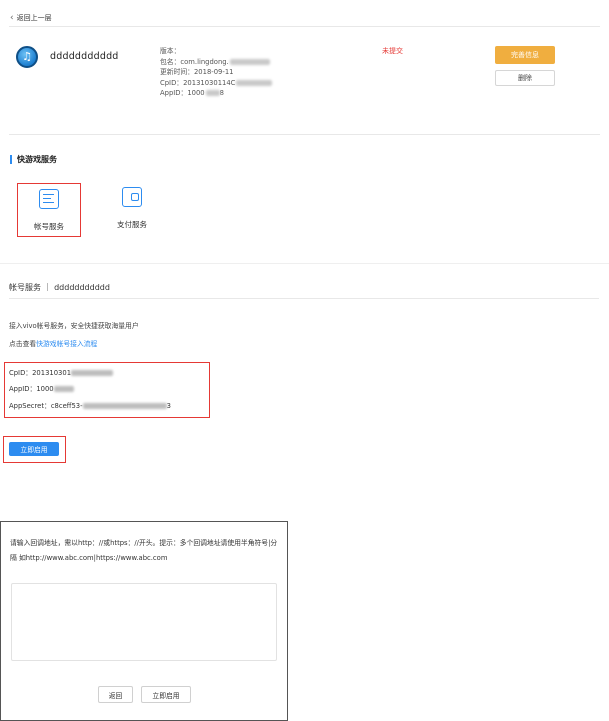 This screenshot has width=609, height=721. What do you see at coordinates (59, 287) in the screenshot?
I see `account-service-header: 帐号服务 ｜ ddddddddddd` at bounding box center [59, 287].